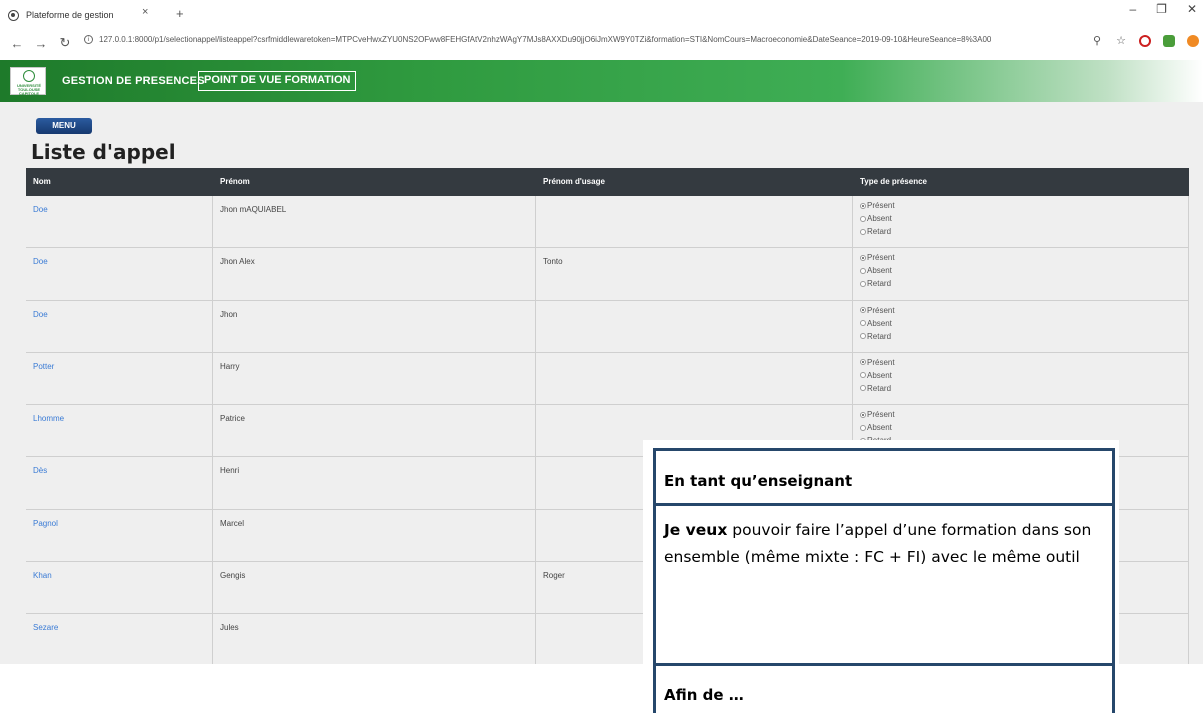 The height and width of the screenshot is (713, 1203). What do you see at coordinates (133, 81) in the screenshot?
I see `app-title: GESTION DE PRESENCES` at bounding box center [133, 81].